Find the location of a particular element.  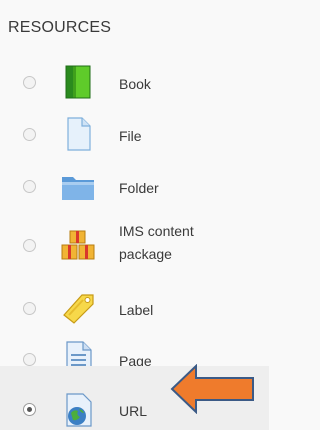

section-heading: RESOURCES is located at coordinates (60, 27).